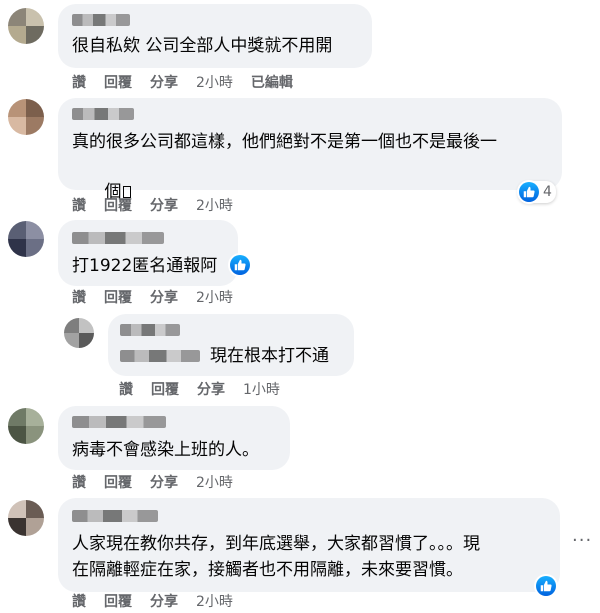 This screenshot has height=613, width=600. What do you see at coordinates (165, 450) in the screenshot?
I see `comment-text: 病毒不會感染上班的人。` at bounding box center [165, 450].